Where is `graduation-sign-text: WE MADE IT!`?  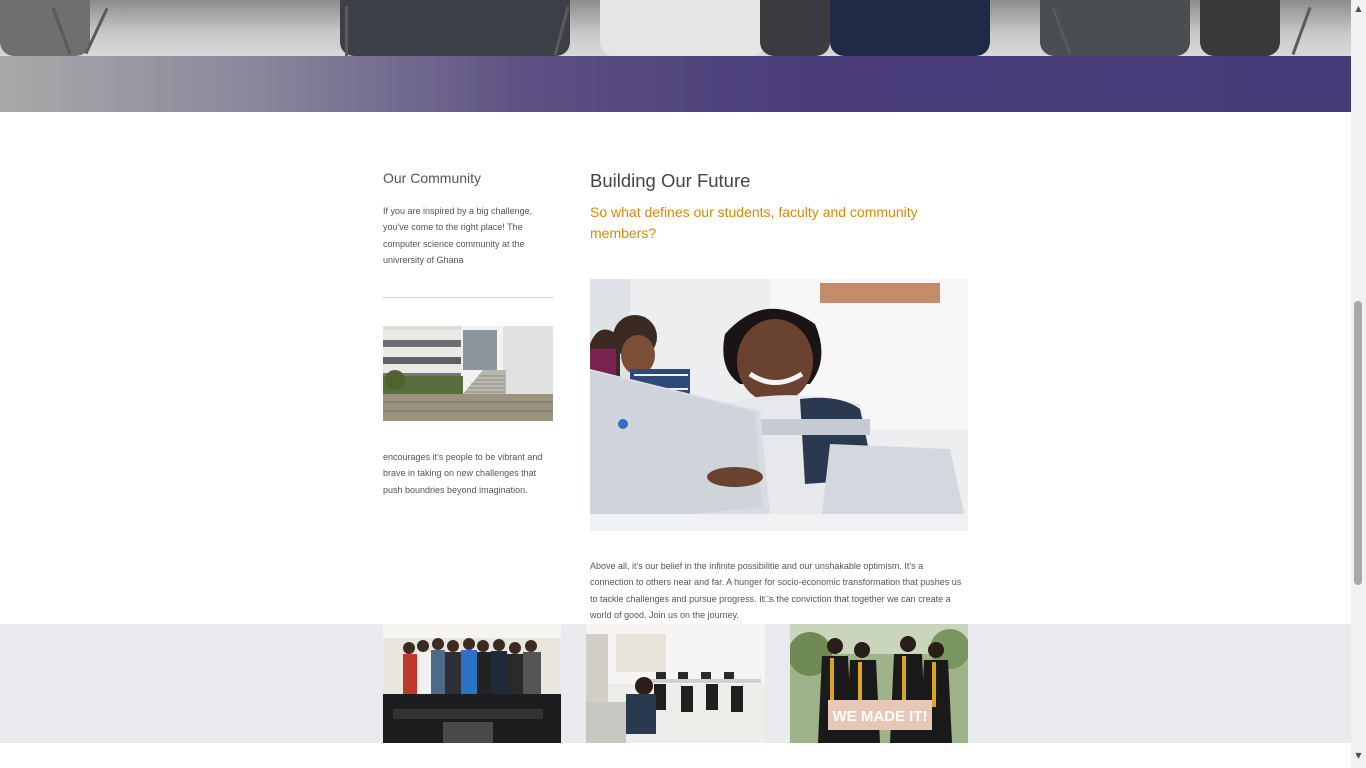 graduation-sign-text: WE MADE IT! is located at coordinates (880, 716).